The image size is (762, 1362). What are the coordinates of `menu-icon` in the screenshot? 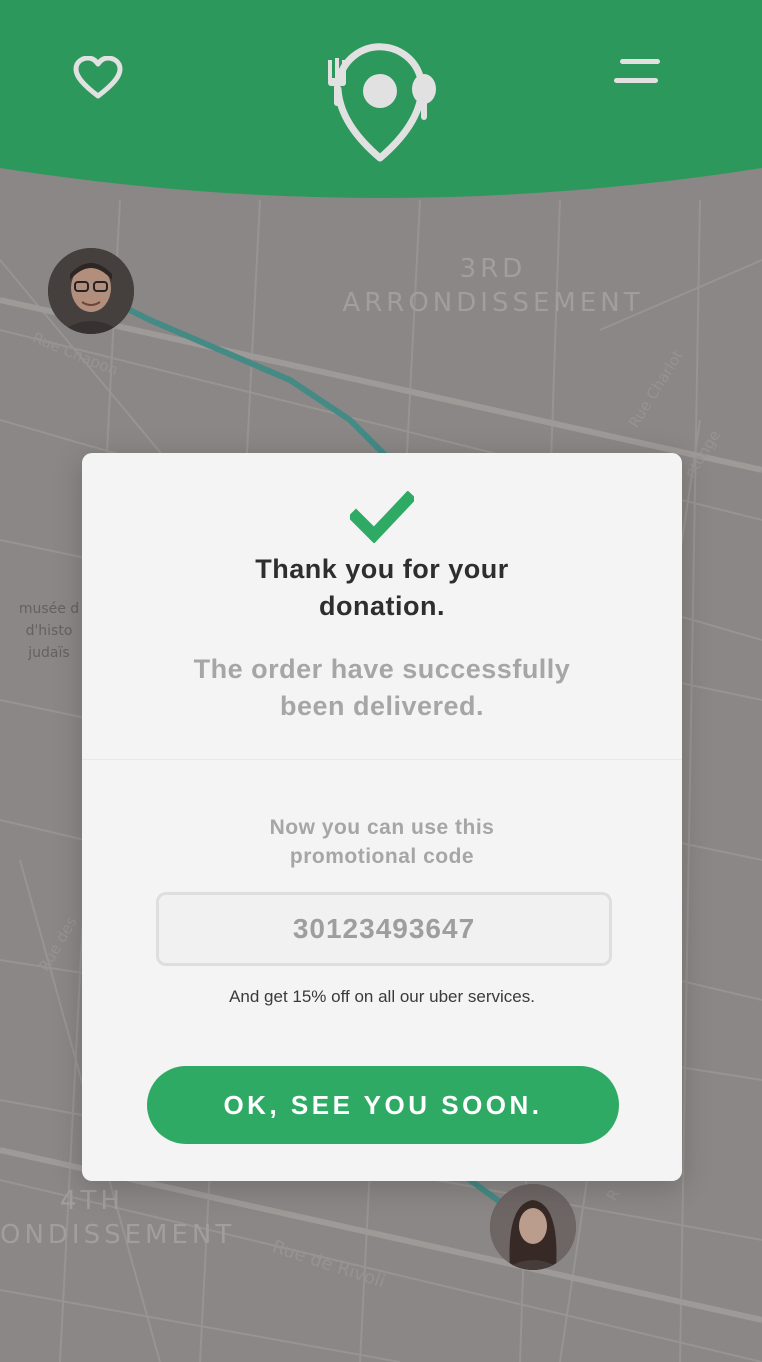 It's located at (637, 71).